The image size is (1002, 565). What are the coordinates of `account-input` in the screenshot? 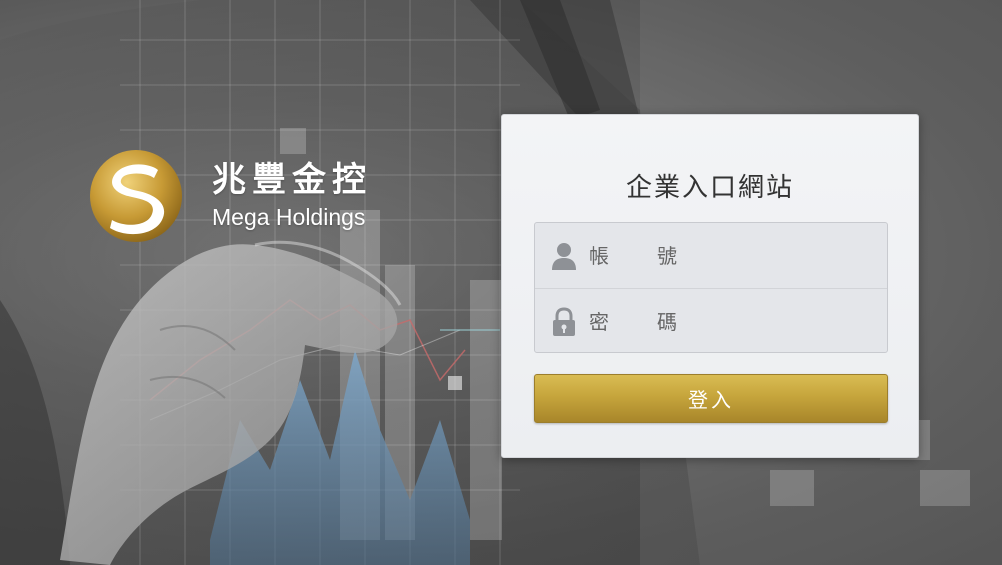 It's located at (732, 256).